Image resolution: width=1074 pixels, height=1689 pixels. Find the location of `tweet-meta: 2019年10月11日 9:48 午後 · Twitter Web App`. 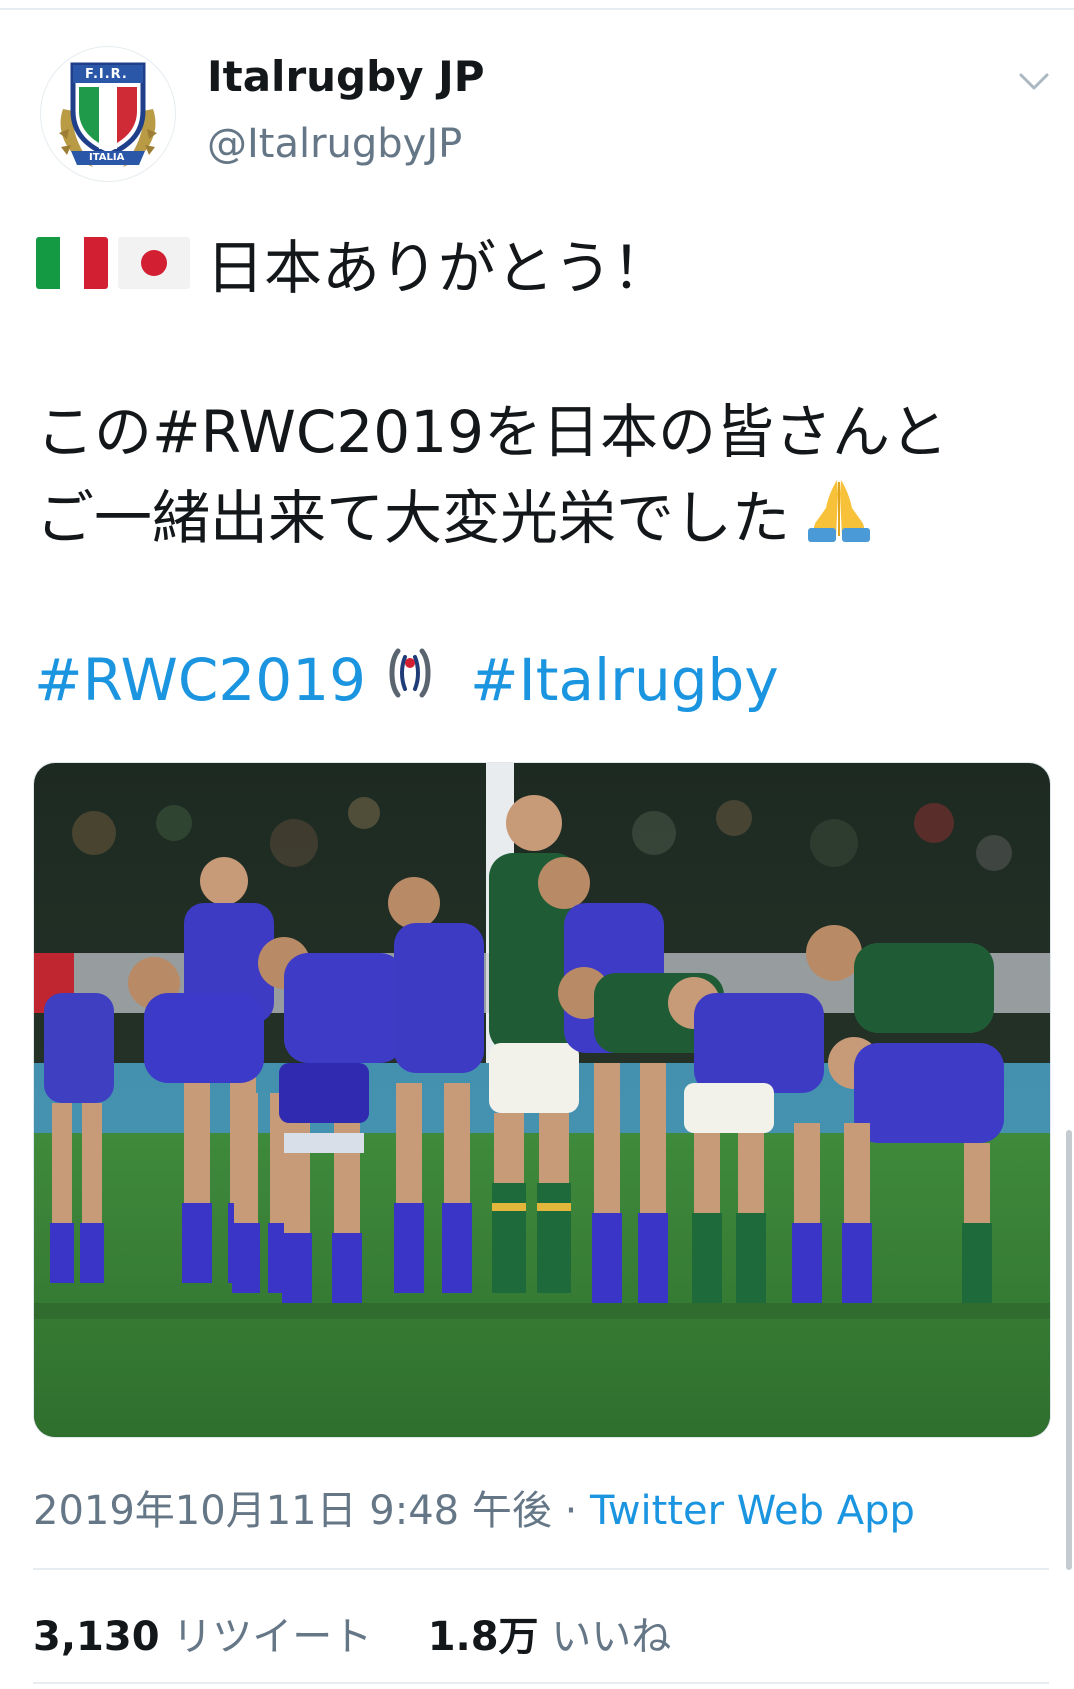

tweet-meta: 2019年10月11日 9:48 午後 · Twitter Web App is located at coordinates (474, 1507).